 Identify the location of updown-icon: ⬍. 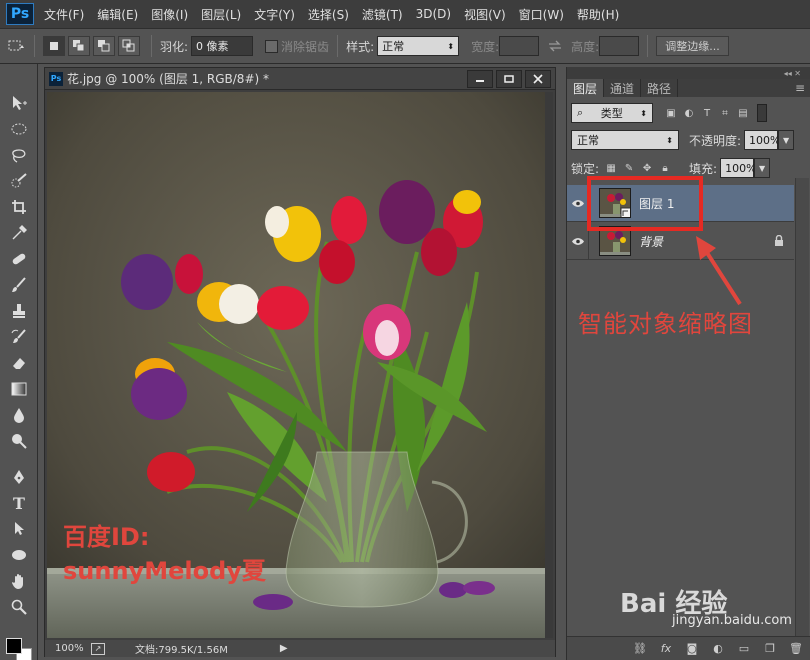
(643, 113).